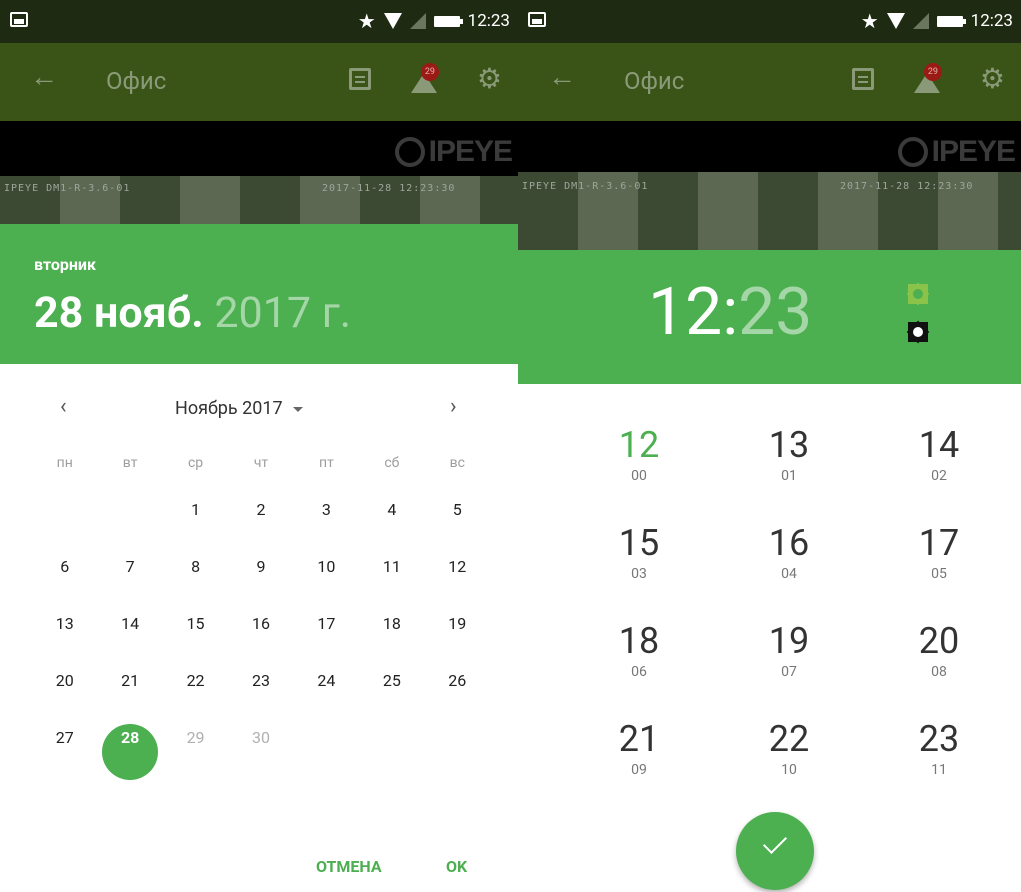  I want to click on selected-time: 12:23, so click(730, 313).